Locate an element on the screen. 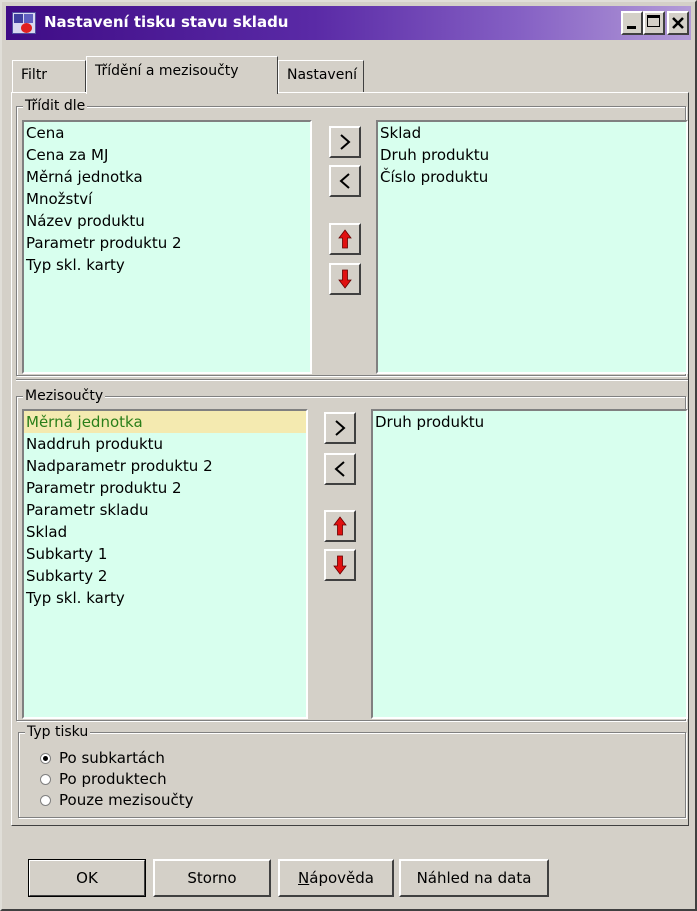 This screenshot has width=697, height=911. subtotal-add-button is located at coordinates (340, 428).